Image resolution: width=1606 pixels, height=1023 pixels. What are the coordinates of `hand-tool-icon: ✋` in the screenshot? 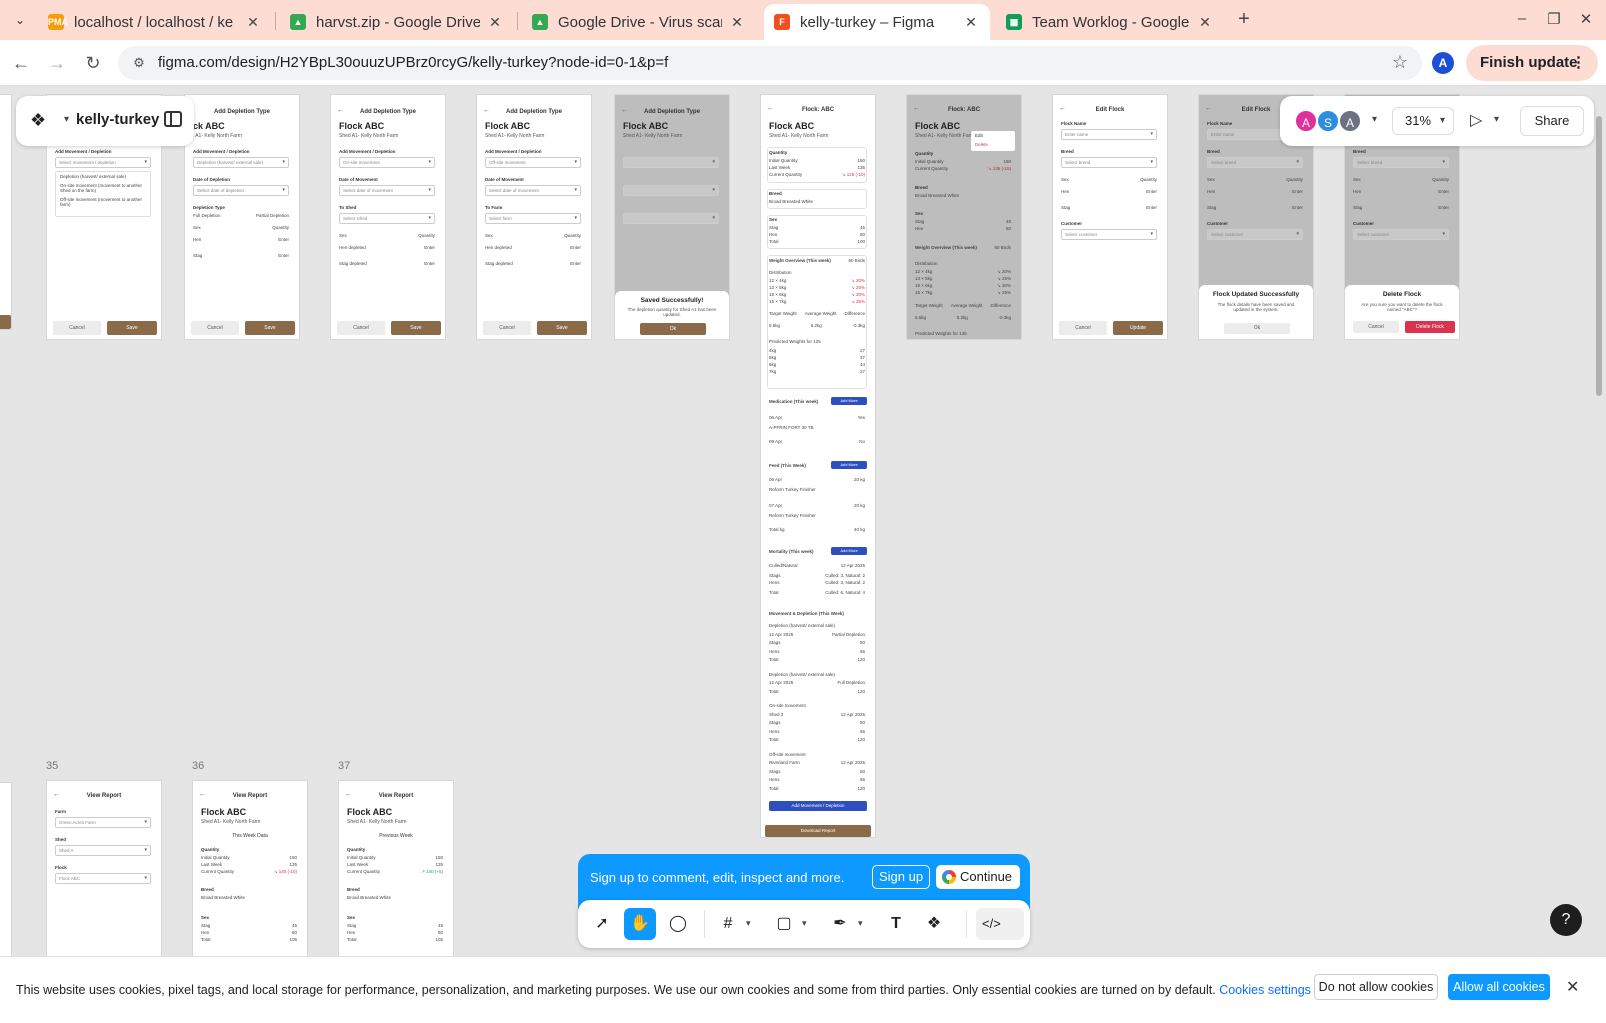 It's located at (640, 924).